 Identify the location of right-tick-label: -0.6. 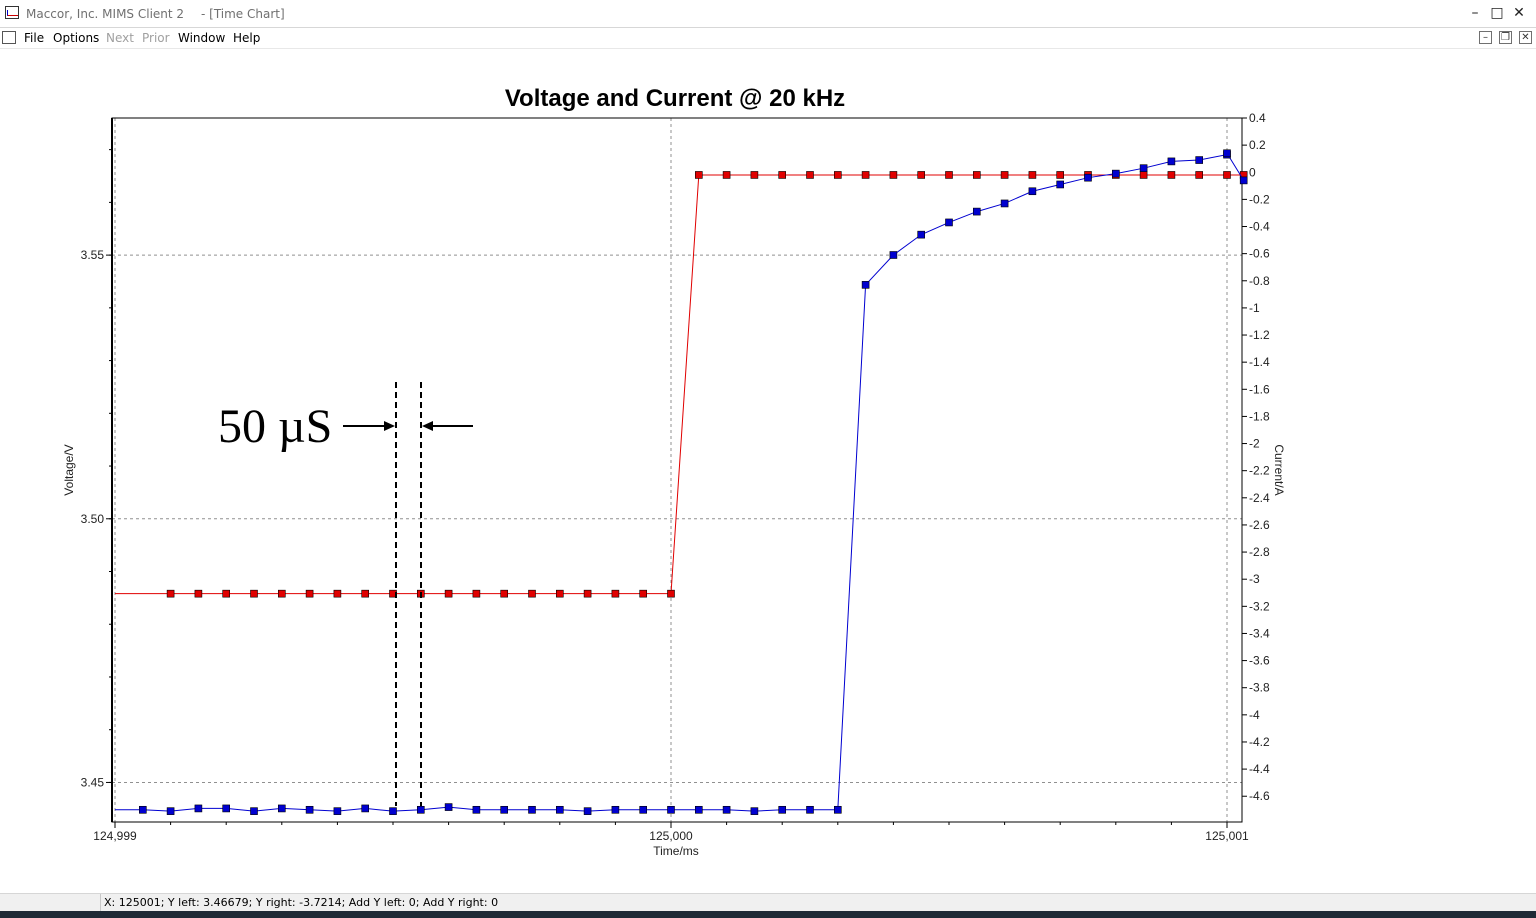
(1259, 254).